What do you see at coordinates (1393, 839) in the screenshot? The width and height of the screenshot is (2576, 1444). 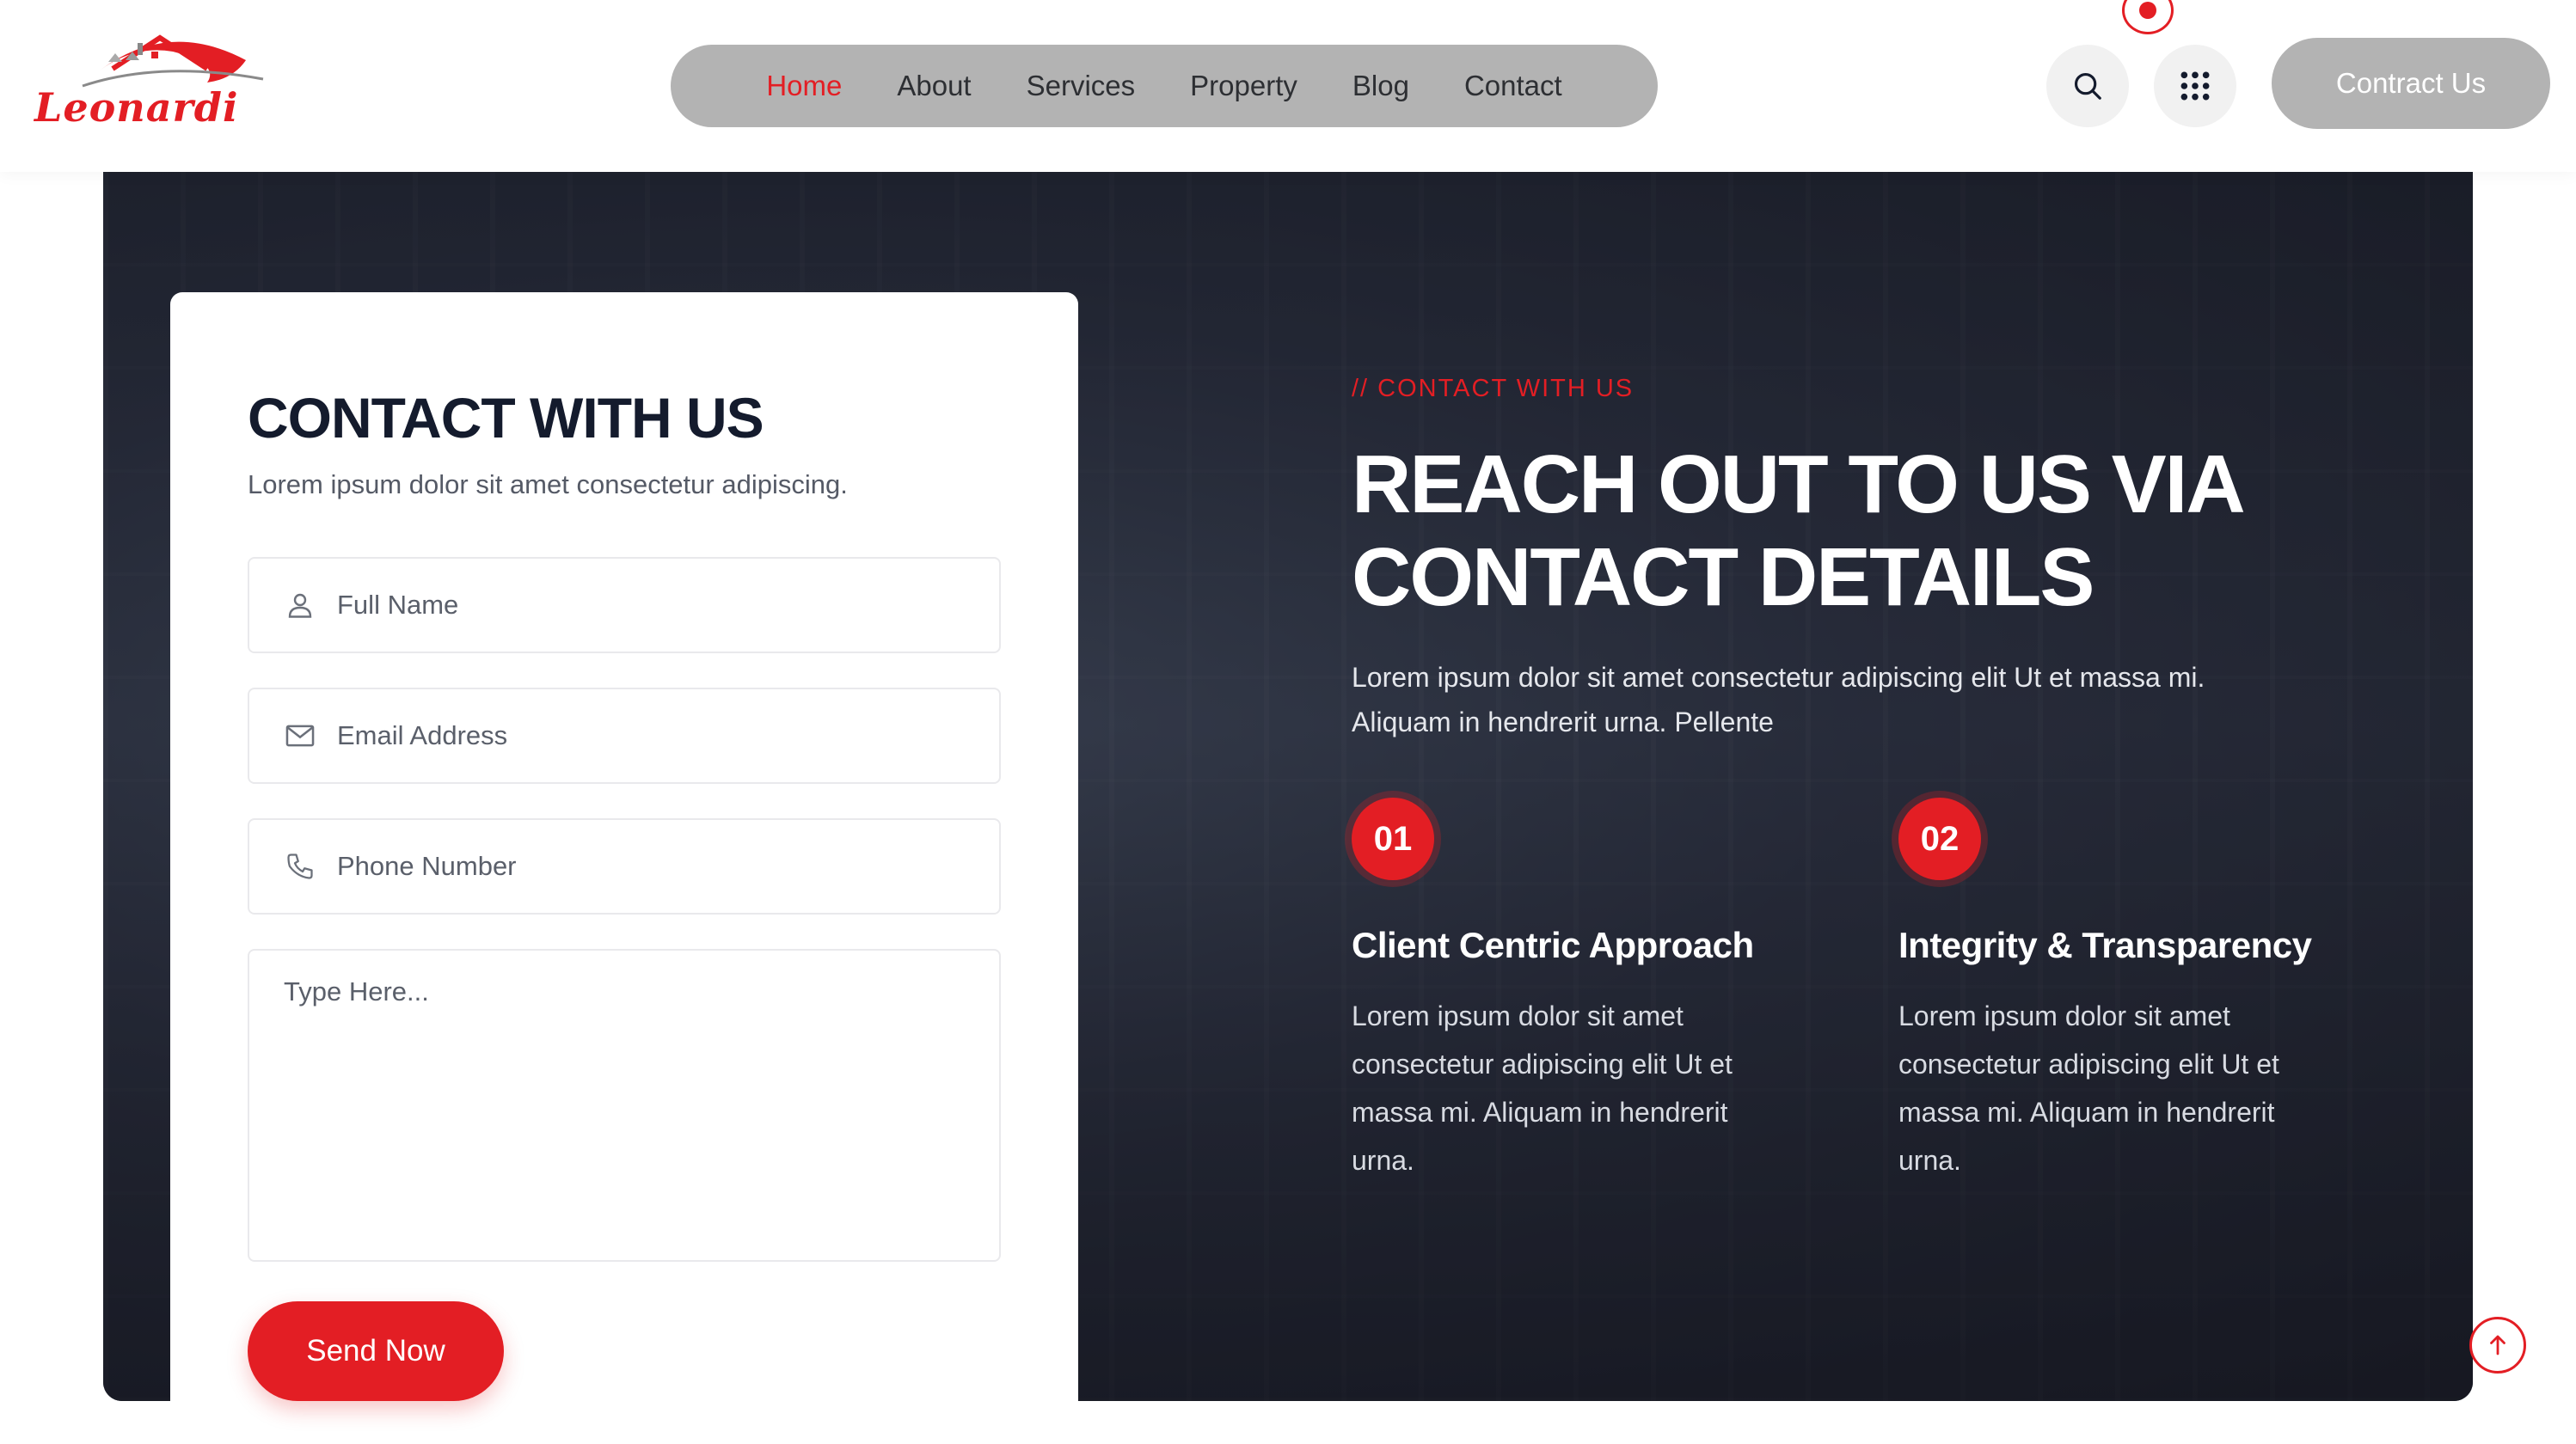 I see `feature-number-badge: 01` at bounding box center [1393, 839].